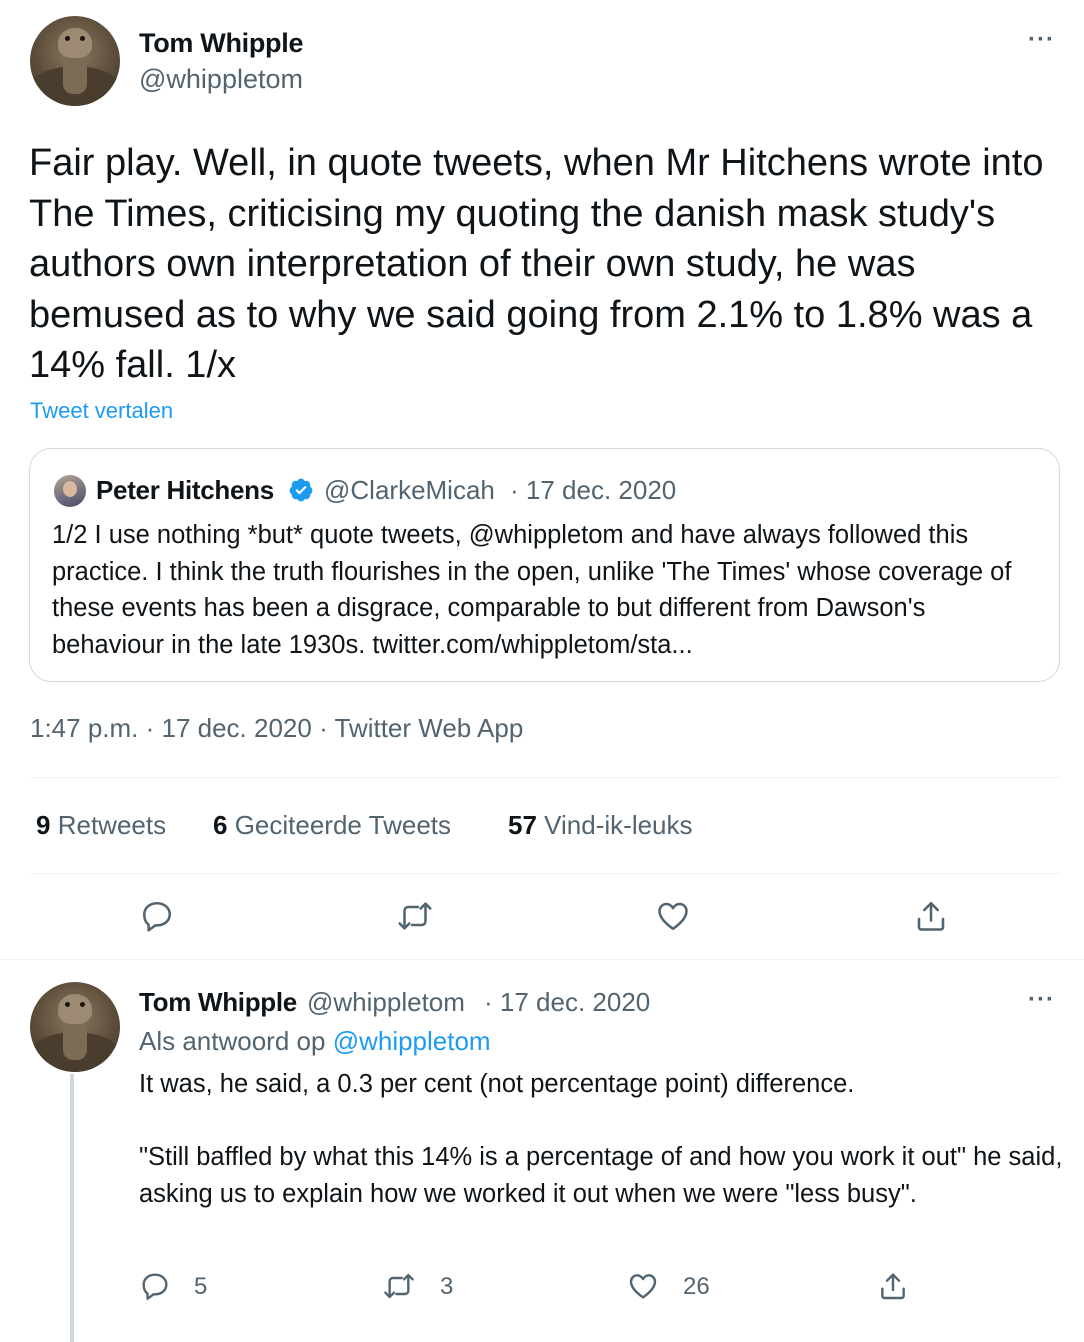  I want to click on quoted-author-handle: @ClarkeMicah, so click(409, 490).